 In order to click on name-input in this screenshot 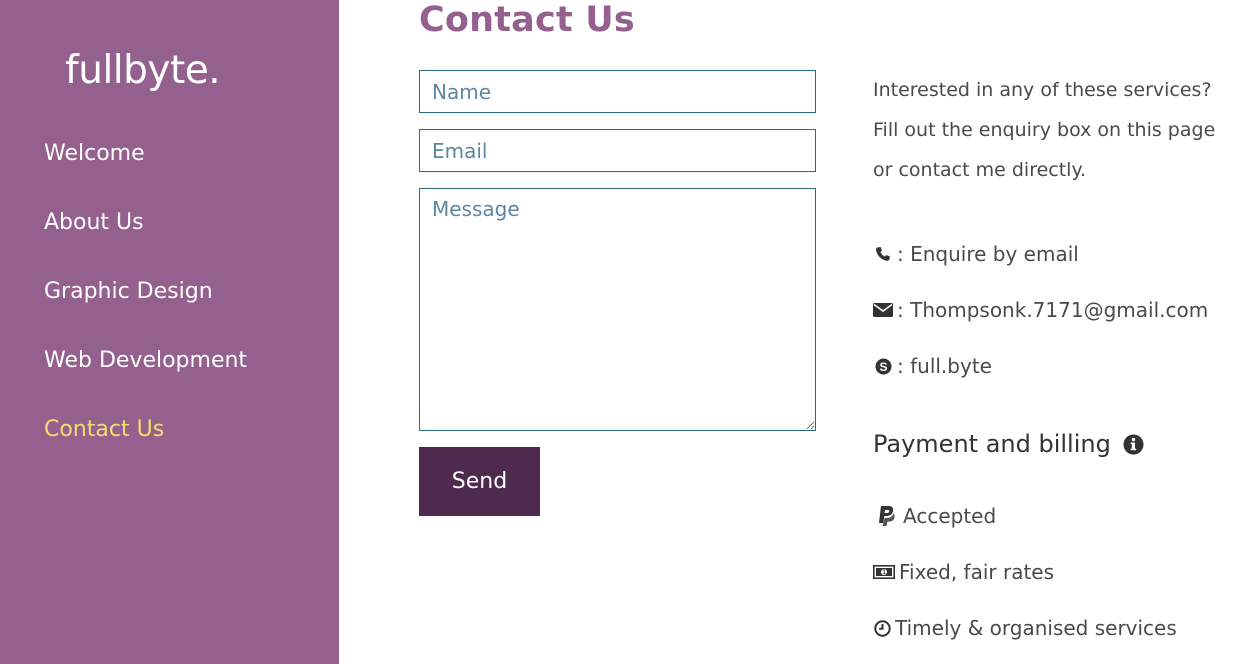, I will do `click(617, 91)`.